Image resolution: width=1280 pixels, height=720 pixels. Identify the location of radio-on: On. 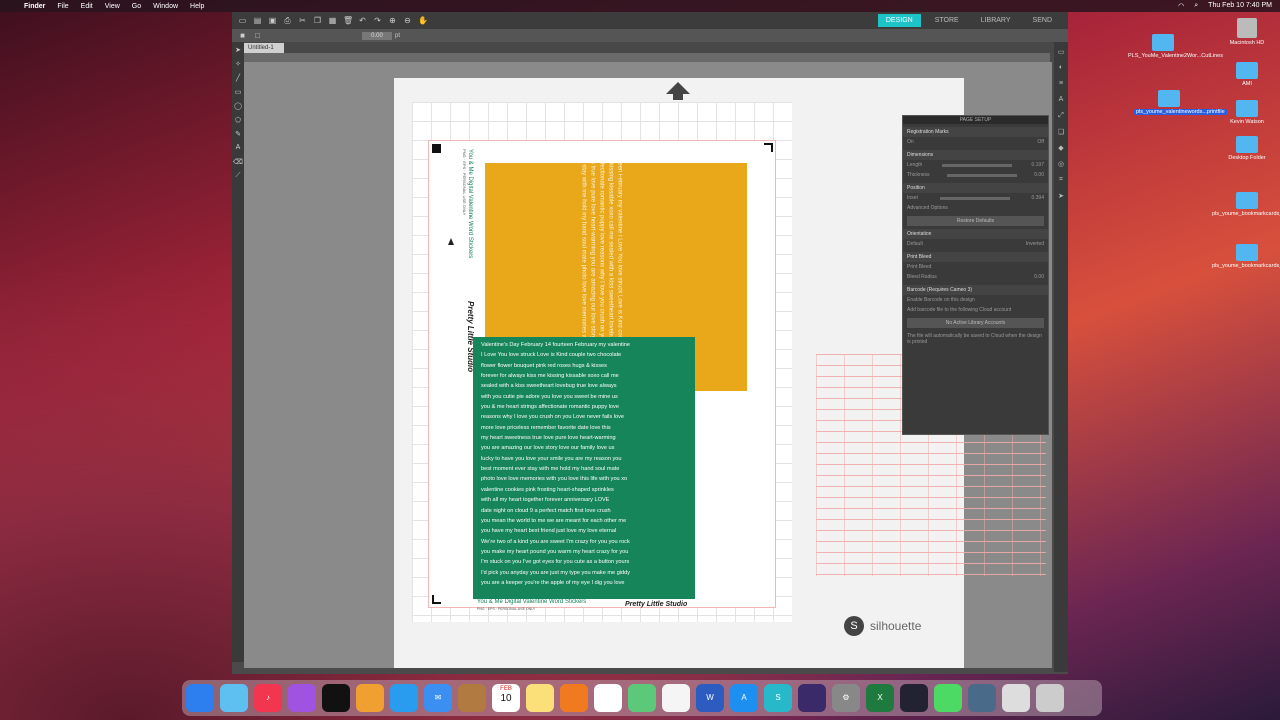
(910, 142).